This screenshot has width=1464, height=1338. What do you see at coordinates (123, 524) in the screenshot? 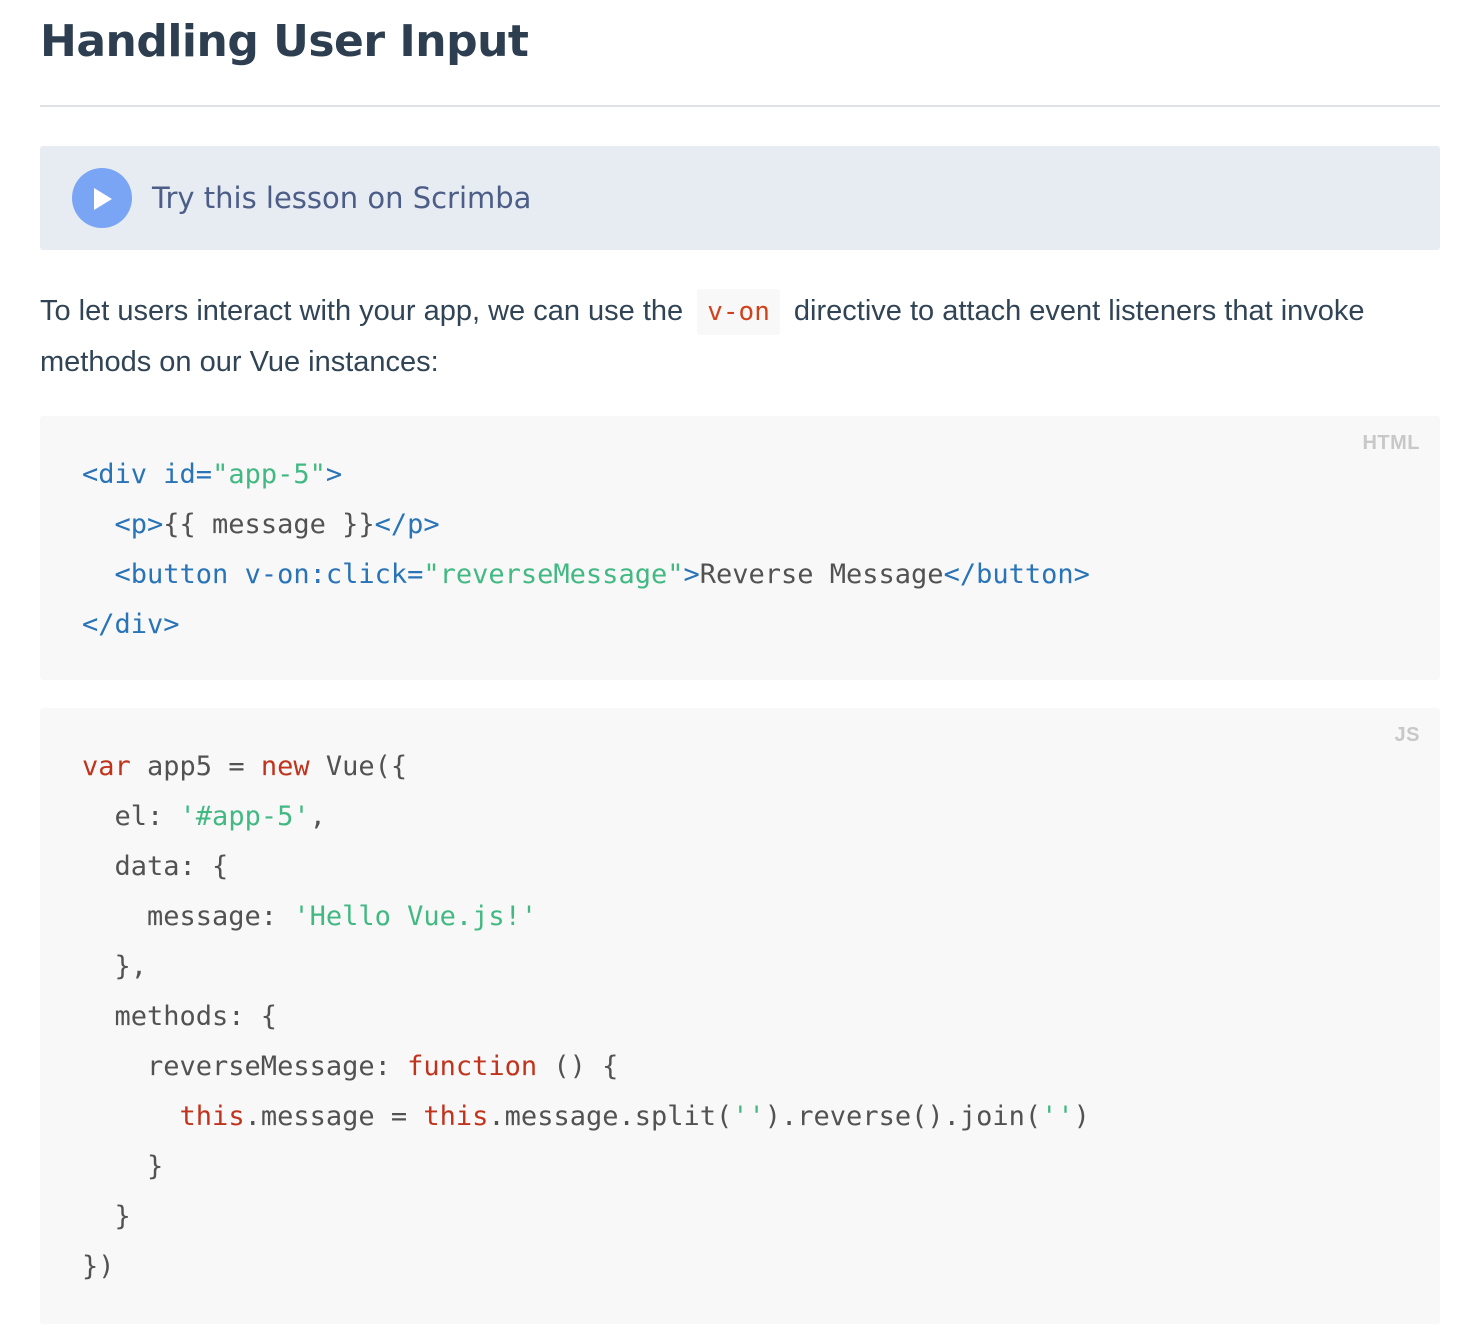
I see `code-token: <p>` at bounding box center [123, 524].